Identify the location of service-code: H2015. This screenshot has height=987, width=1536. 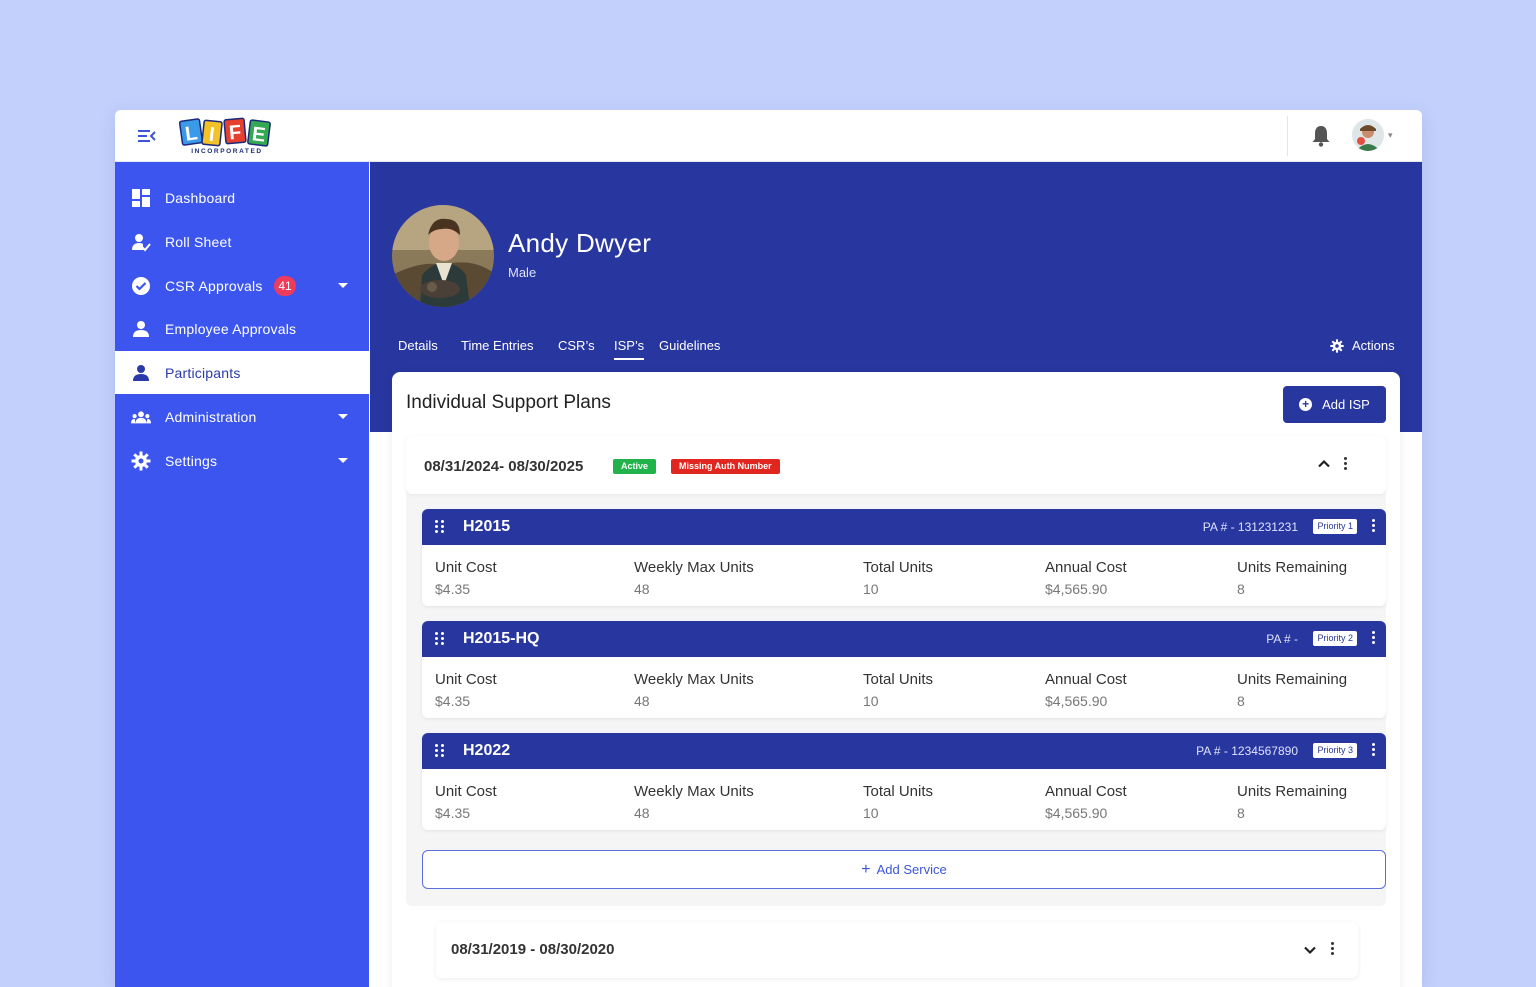
(487, 526).